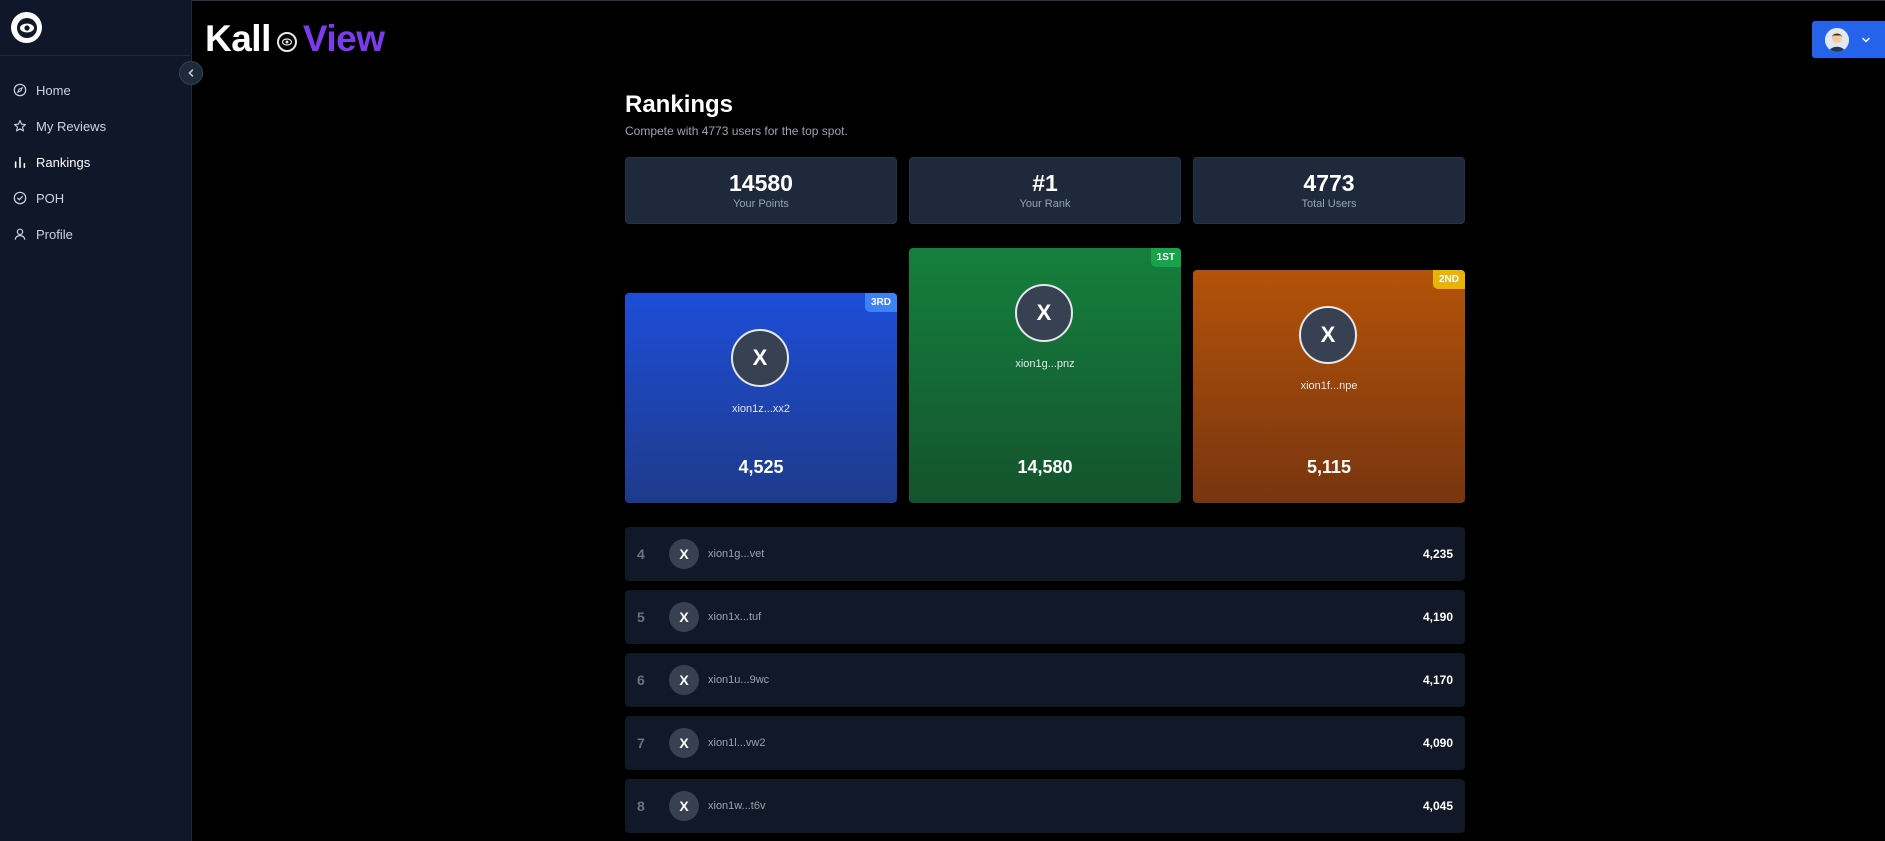 Image resolution: width=1885 pixels, height=841 pixels. I want to click on row-username: xion1l...vw2, so click(737, 743).